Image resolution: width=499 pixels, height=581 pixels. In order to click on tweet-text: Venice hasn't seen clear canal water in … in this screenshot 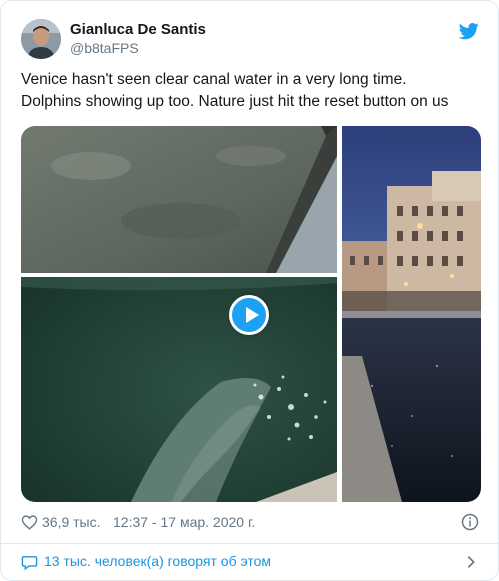, I will do `click(252, 91)`.